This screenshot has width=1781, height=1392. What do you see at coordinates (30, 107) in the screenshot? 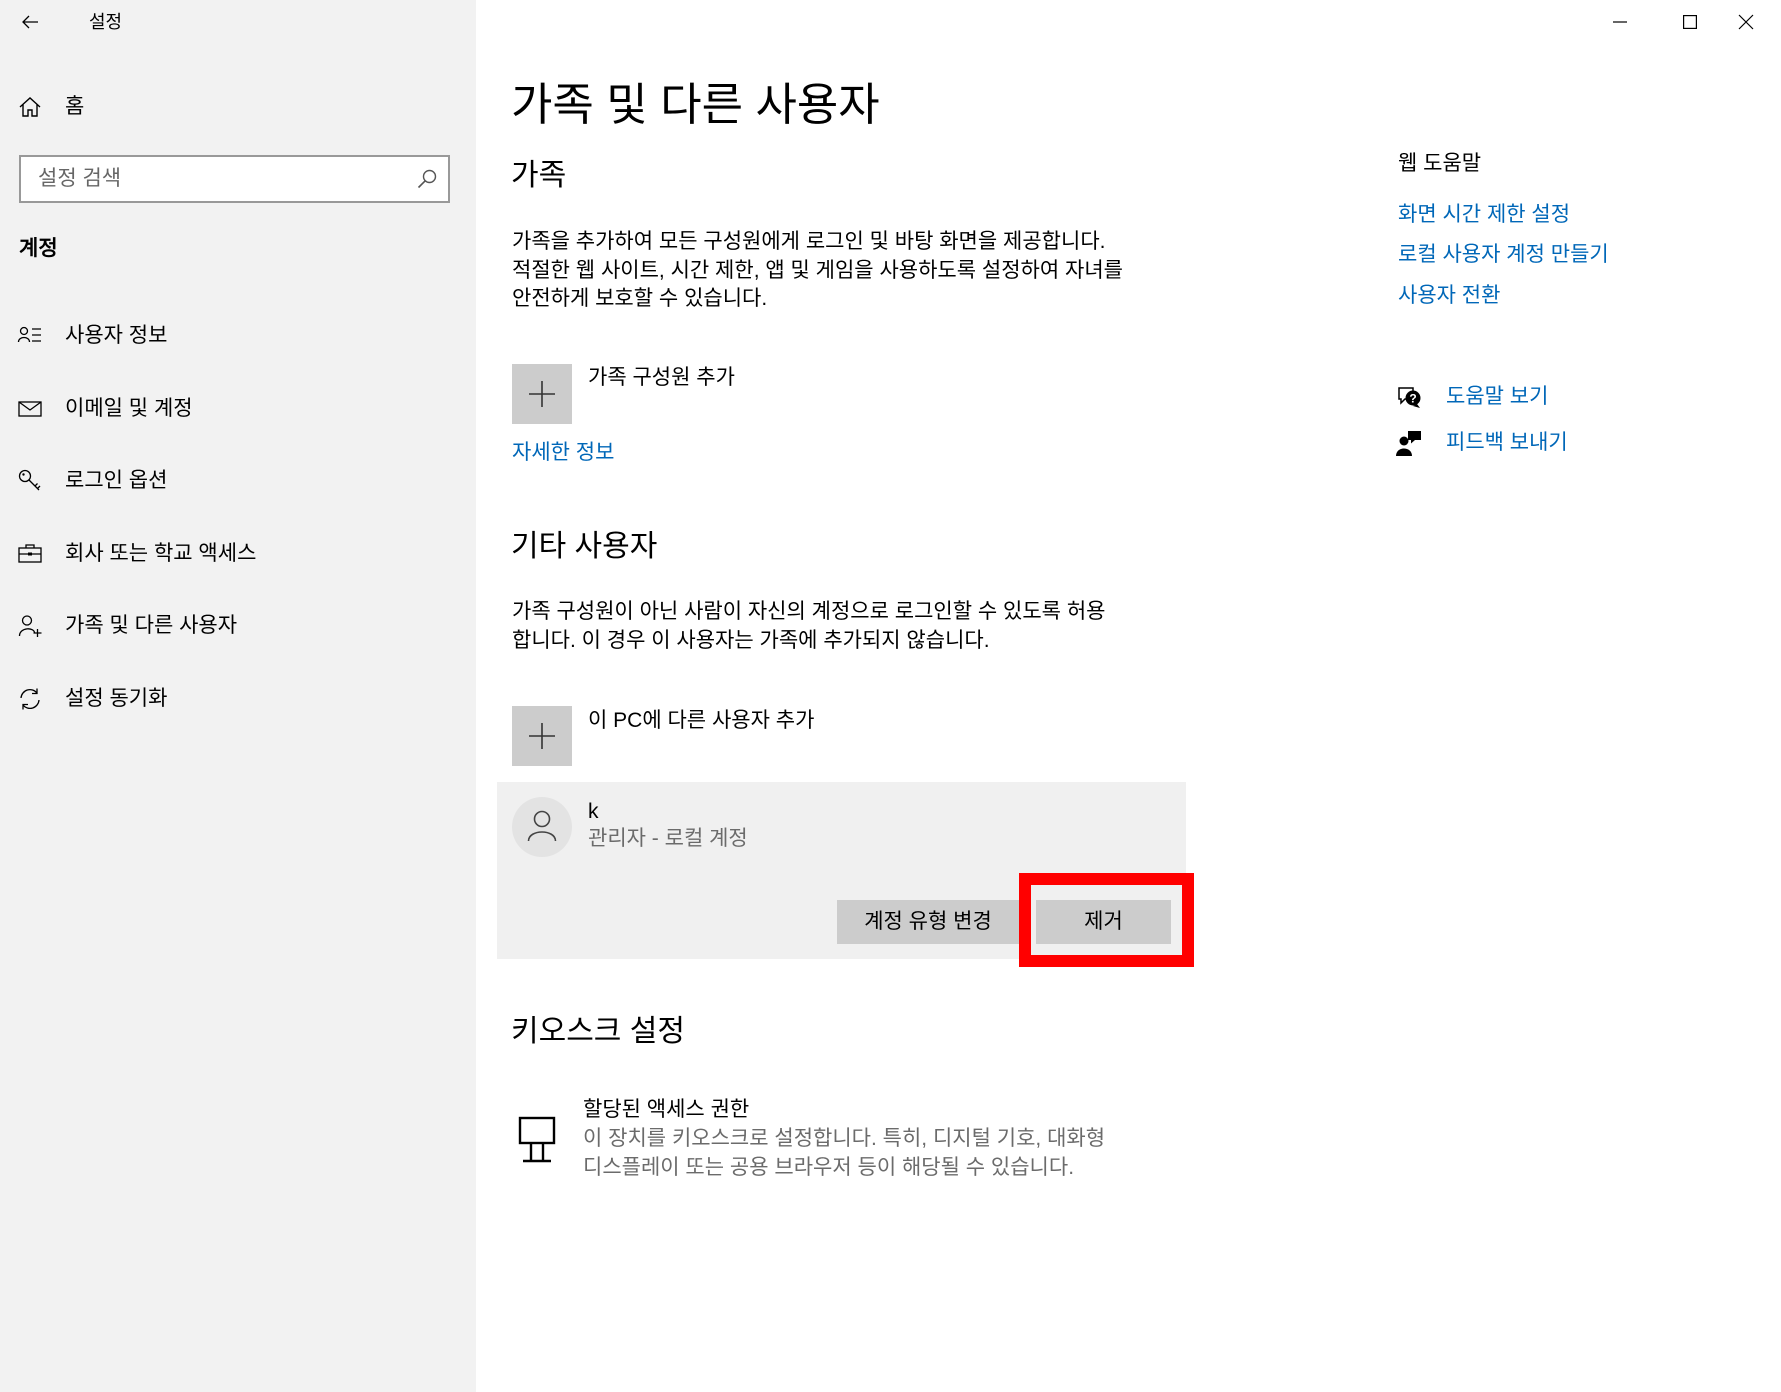
I see `home-icon` at bounding box center [30, 107].